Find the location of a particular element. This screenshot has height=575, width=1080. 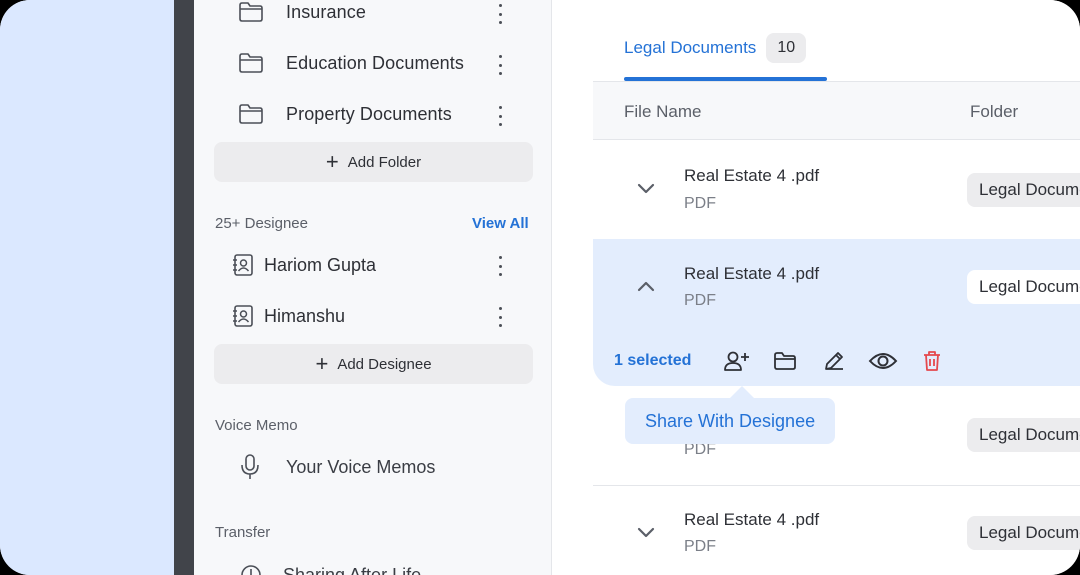

pencil-icon is located at coordinates (834, 361).